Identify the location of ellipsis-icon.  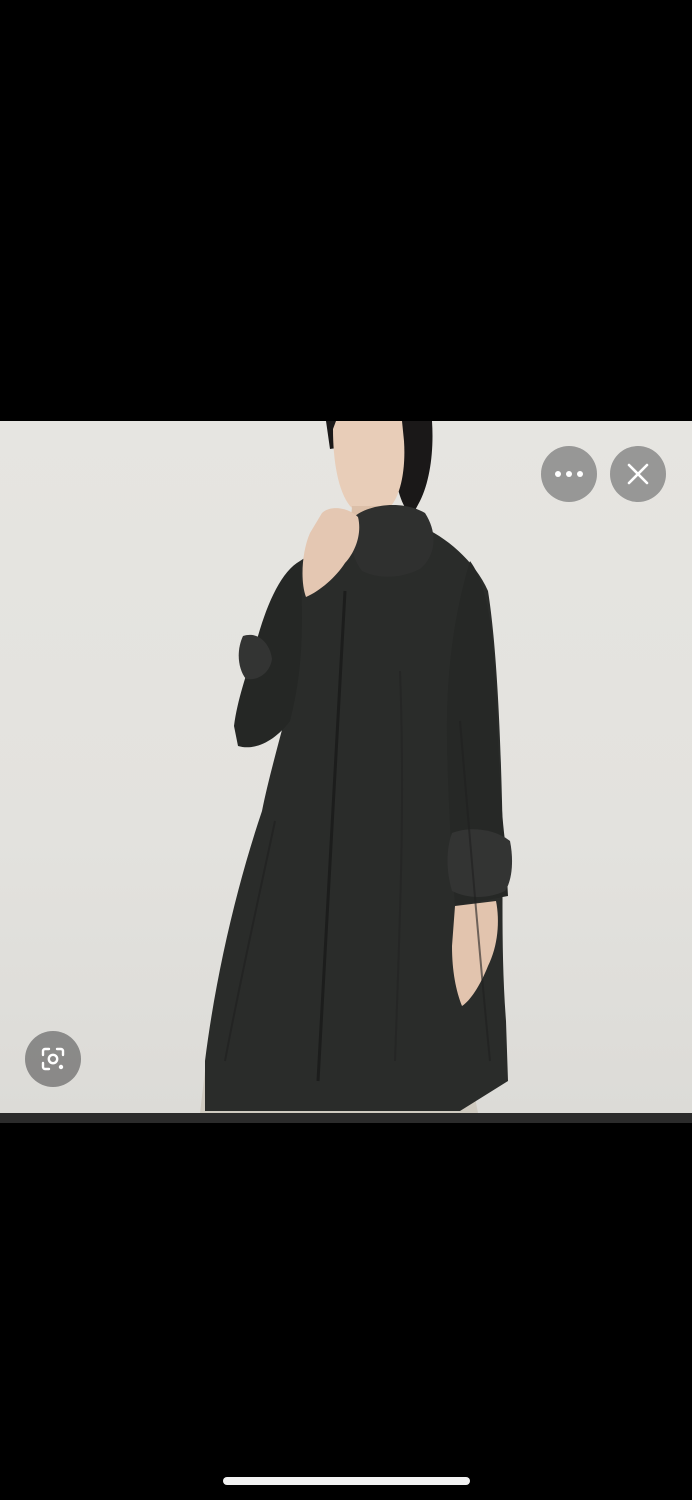
(569, 474).